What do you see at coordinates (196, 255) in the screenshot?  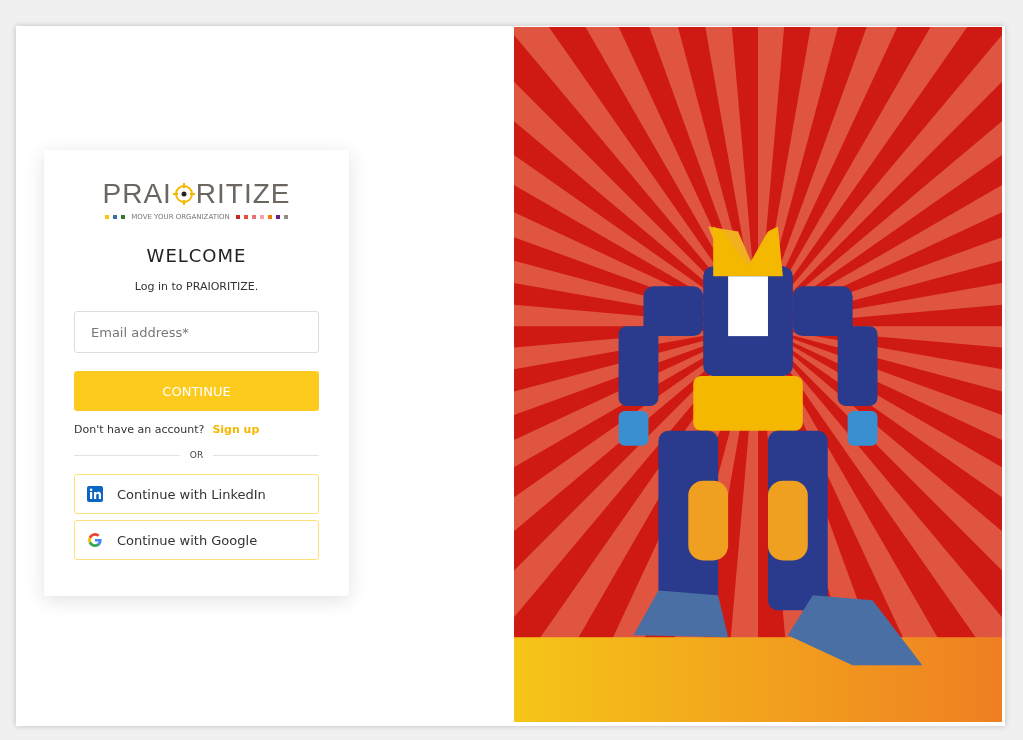 I see `welcome-title: WELCOME` at bounding box center [196, 255].